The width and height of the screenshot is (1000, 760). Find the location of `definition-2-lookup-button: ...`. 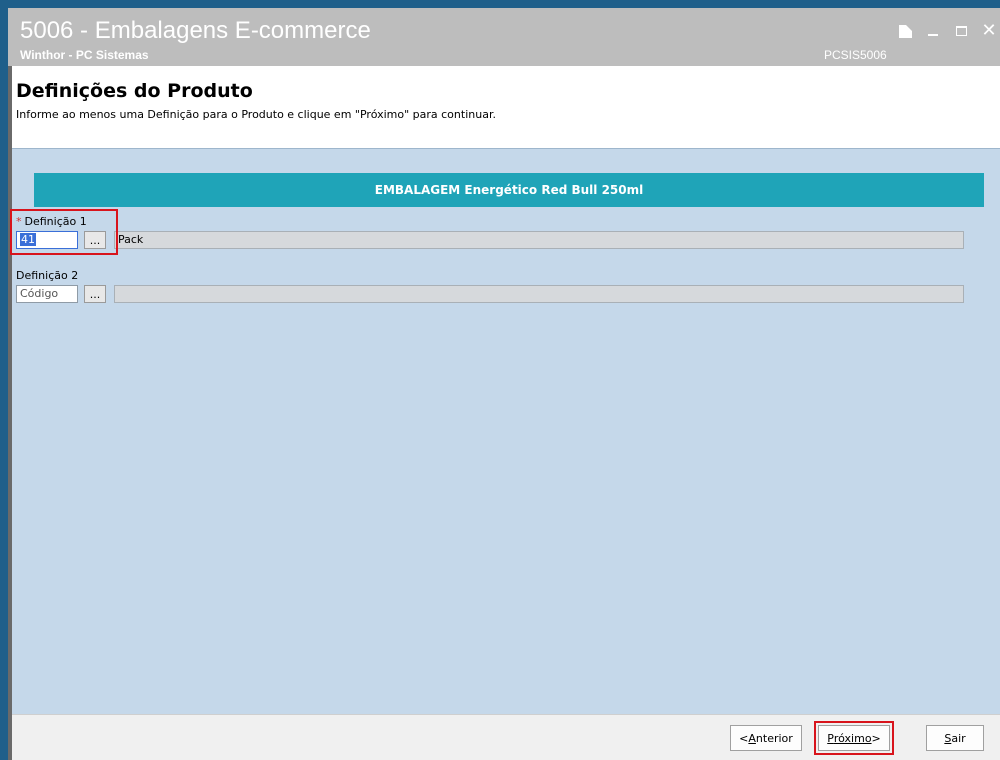

definition-2-lookup-button: ... is located at coordinates (95, 294).